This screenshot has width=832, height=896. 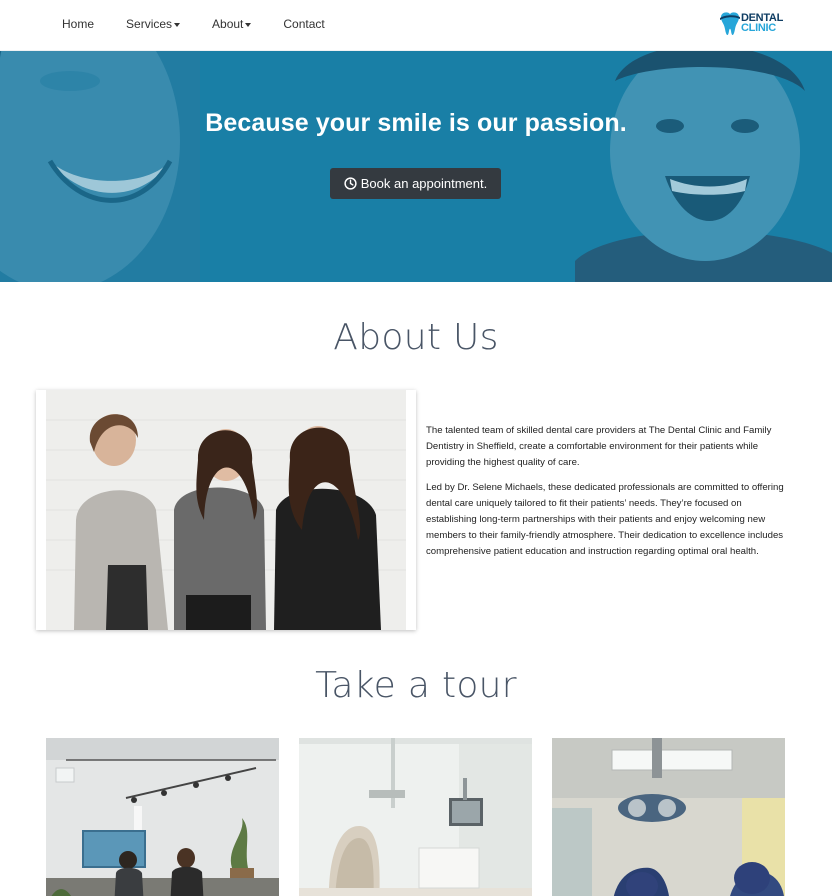 I want to click on tour-surgery-image, so click(x=668, y=817).